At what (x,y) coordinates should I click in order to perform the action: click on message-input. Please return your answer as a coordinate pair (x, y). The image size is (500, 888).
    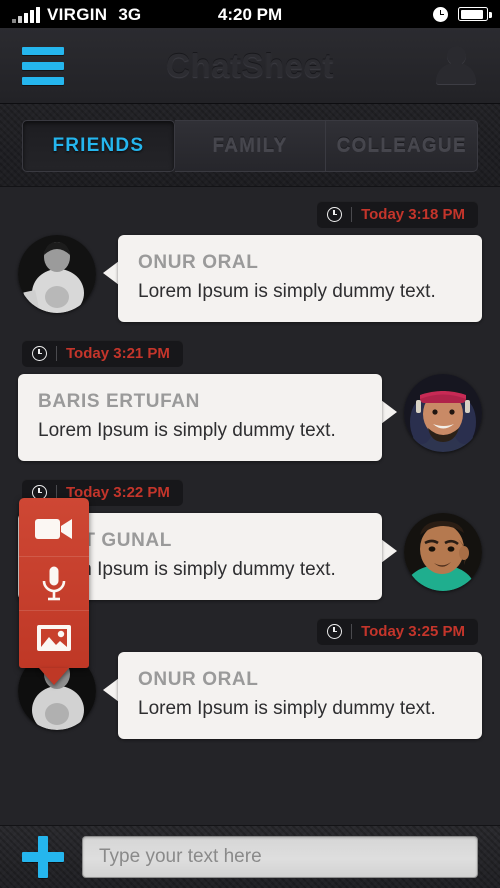
    Looking at the image, I should click on (280, 857).